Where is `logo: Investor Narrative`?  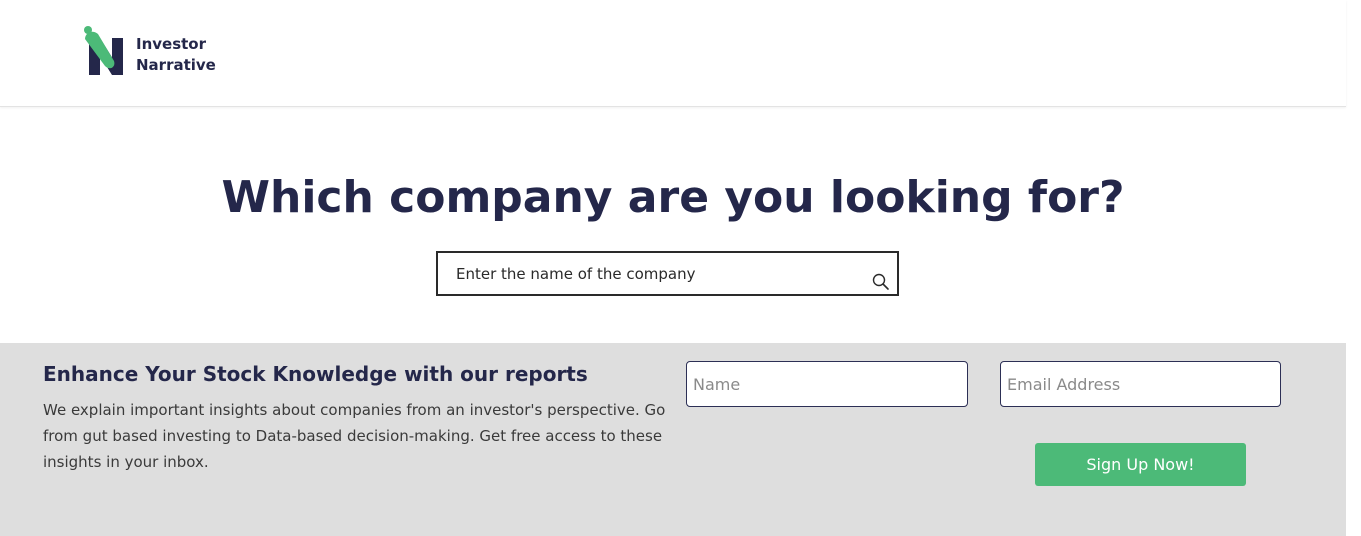
logo: Investor Narrative is located at coordinates (163, 52).